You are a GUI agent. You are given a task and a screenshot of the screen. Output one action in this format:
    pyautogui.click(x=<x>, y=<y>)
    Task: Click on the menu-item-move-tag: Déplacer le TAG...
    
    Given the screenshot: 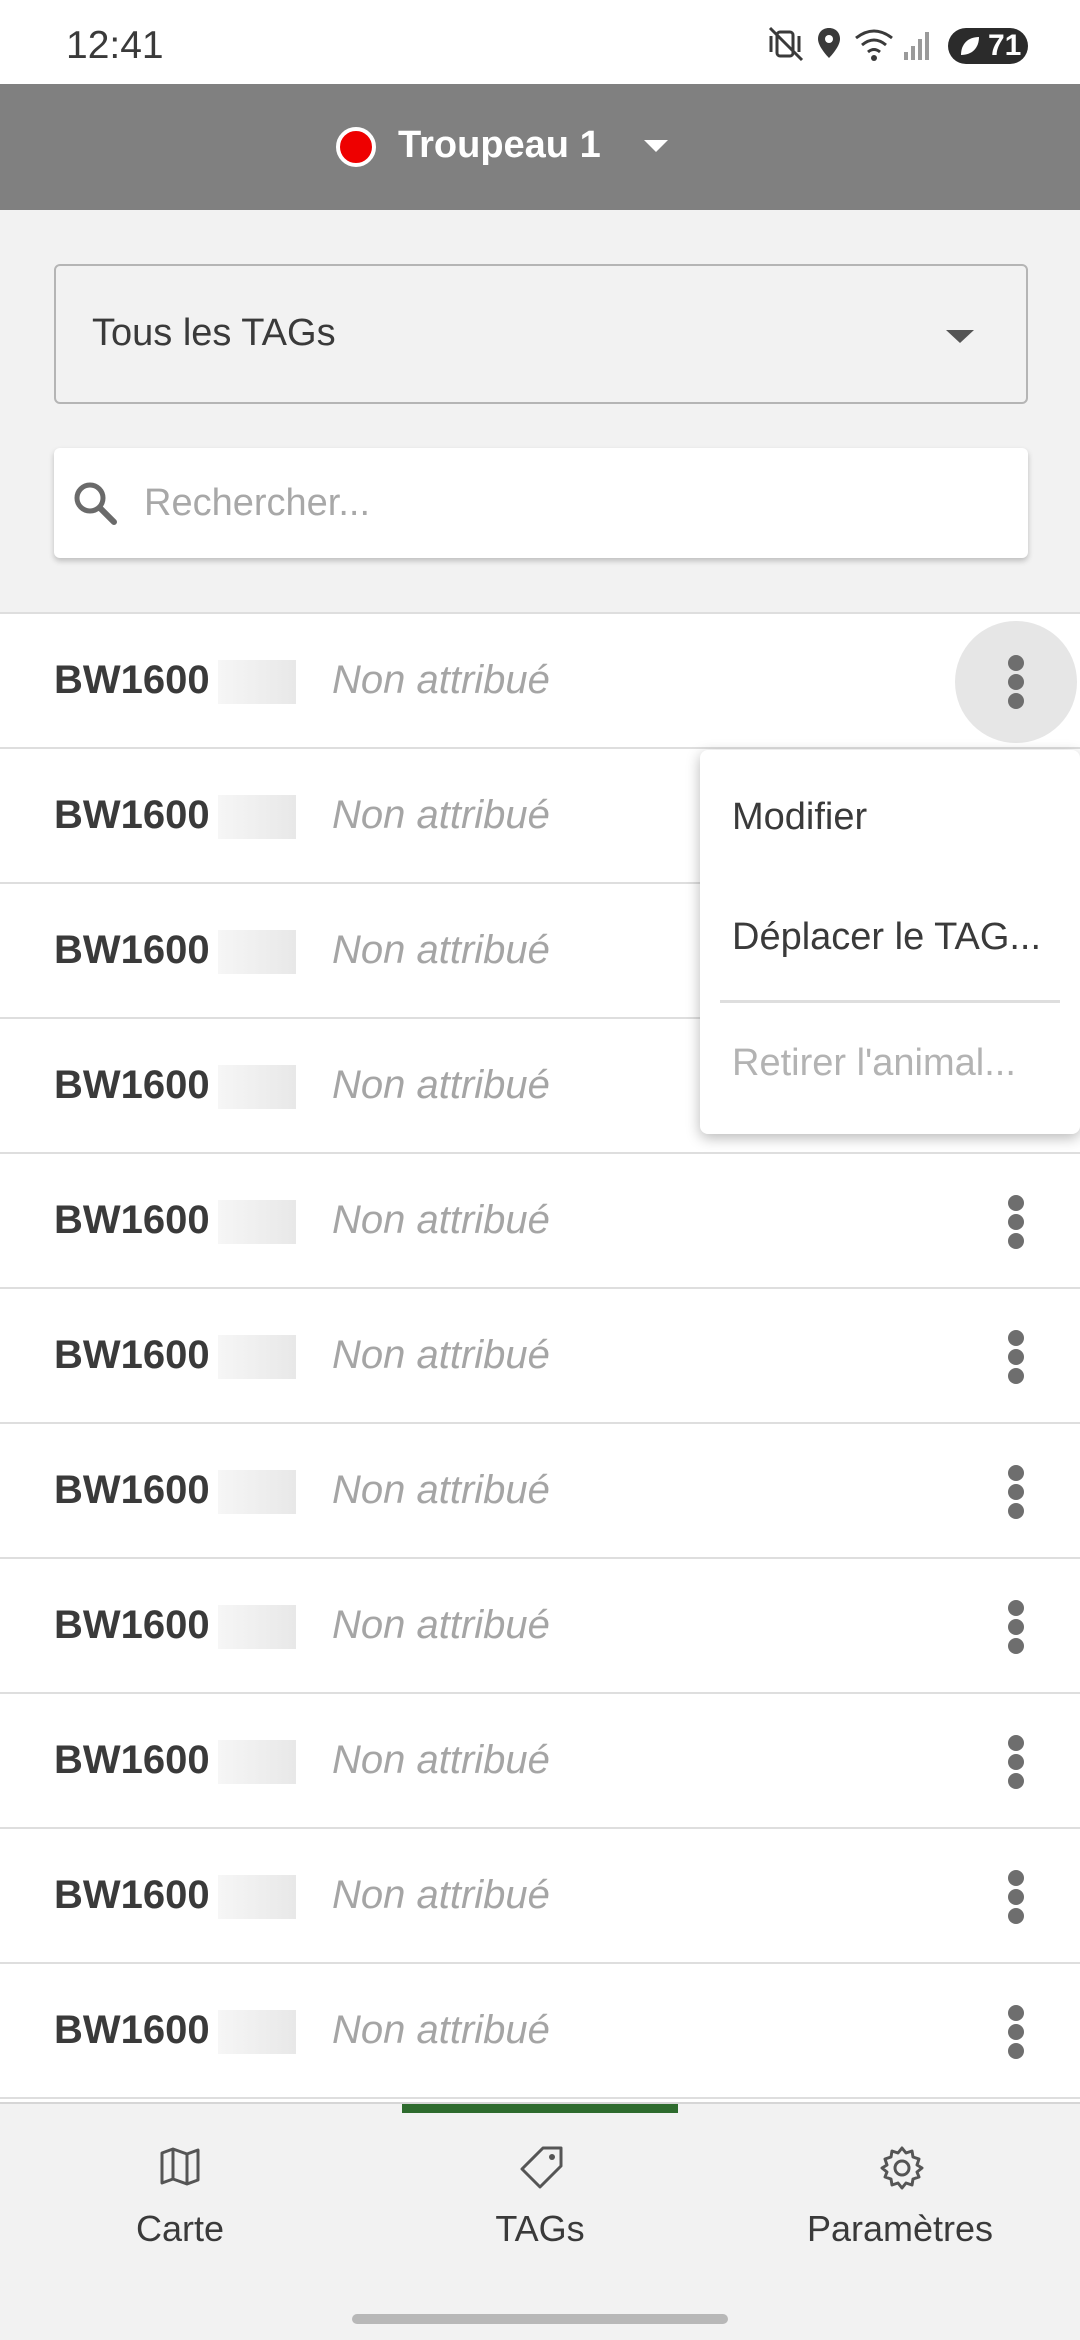 What is the action you would take?
    pyautogui.click(x=890, y=937)
    